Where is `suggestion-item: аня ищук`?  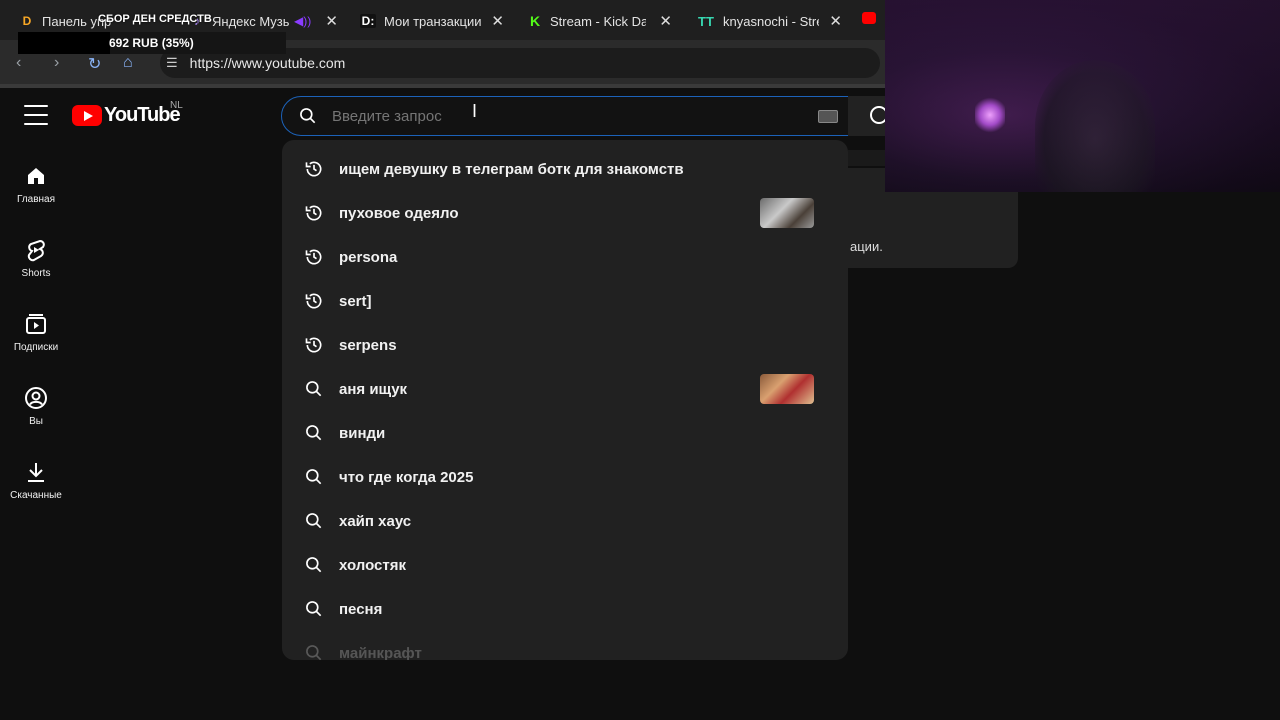 suggestion-item: аня ищук is located at coordinates (565, 389).